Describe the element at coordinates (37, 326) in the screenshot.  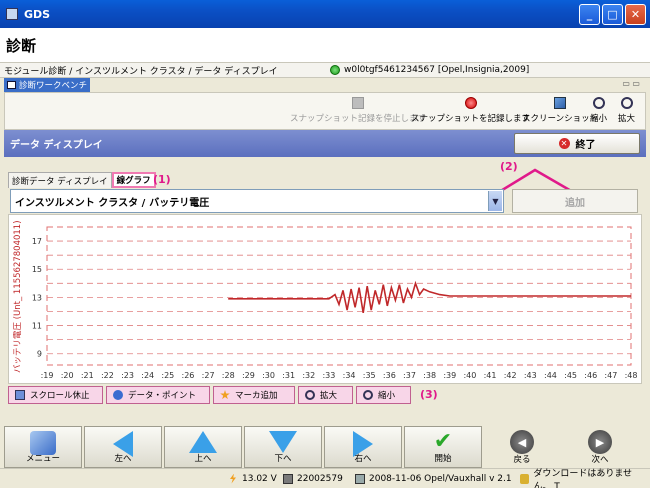
I see `y-tick-label: 11` at that location.